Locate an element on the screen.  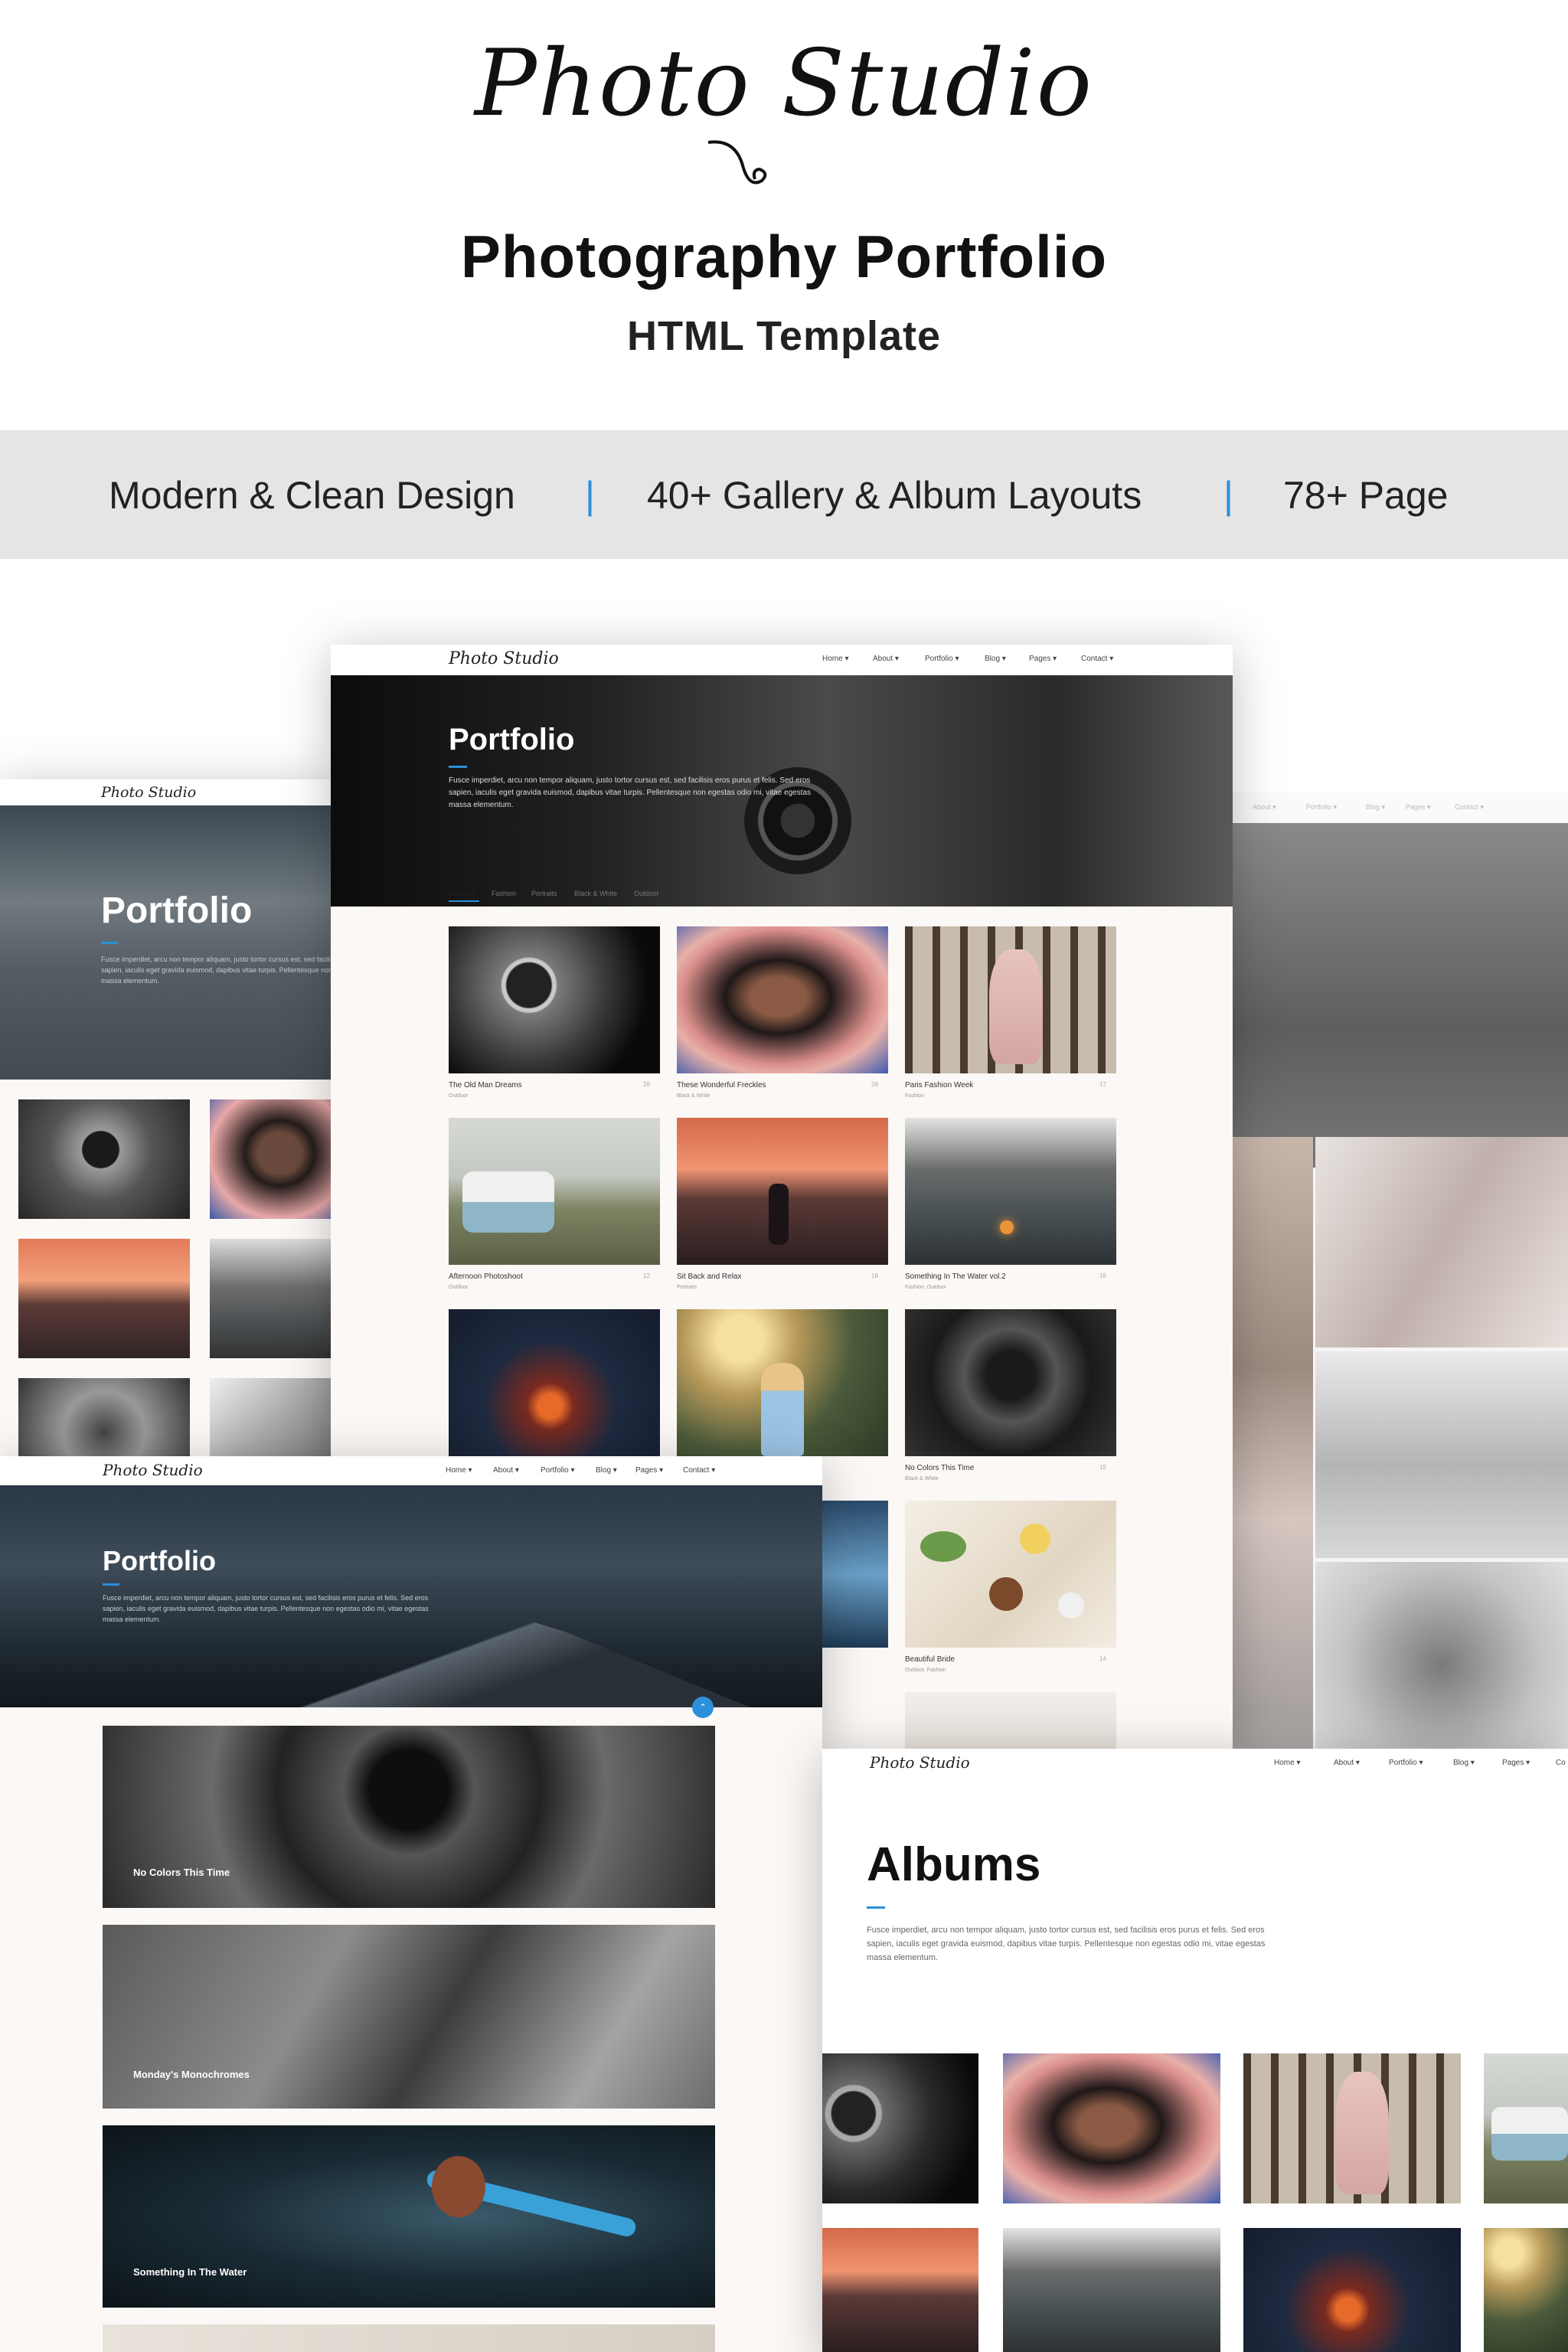
item-count: 15 is located at coordinates (1102, 1467).